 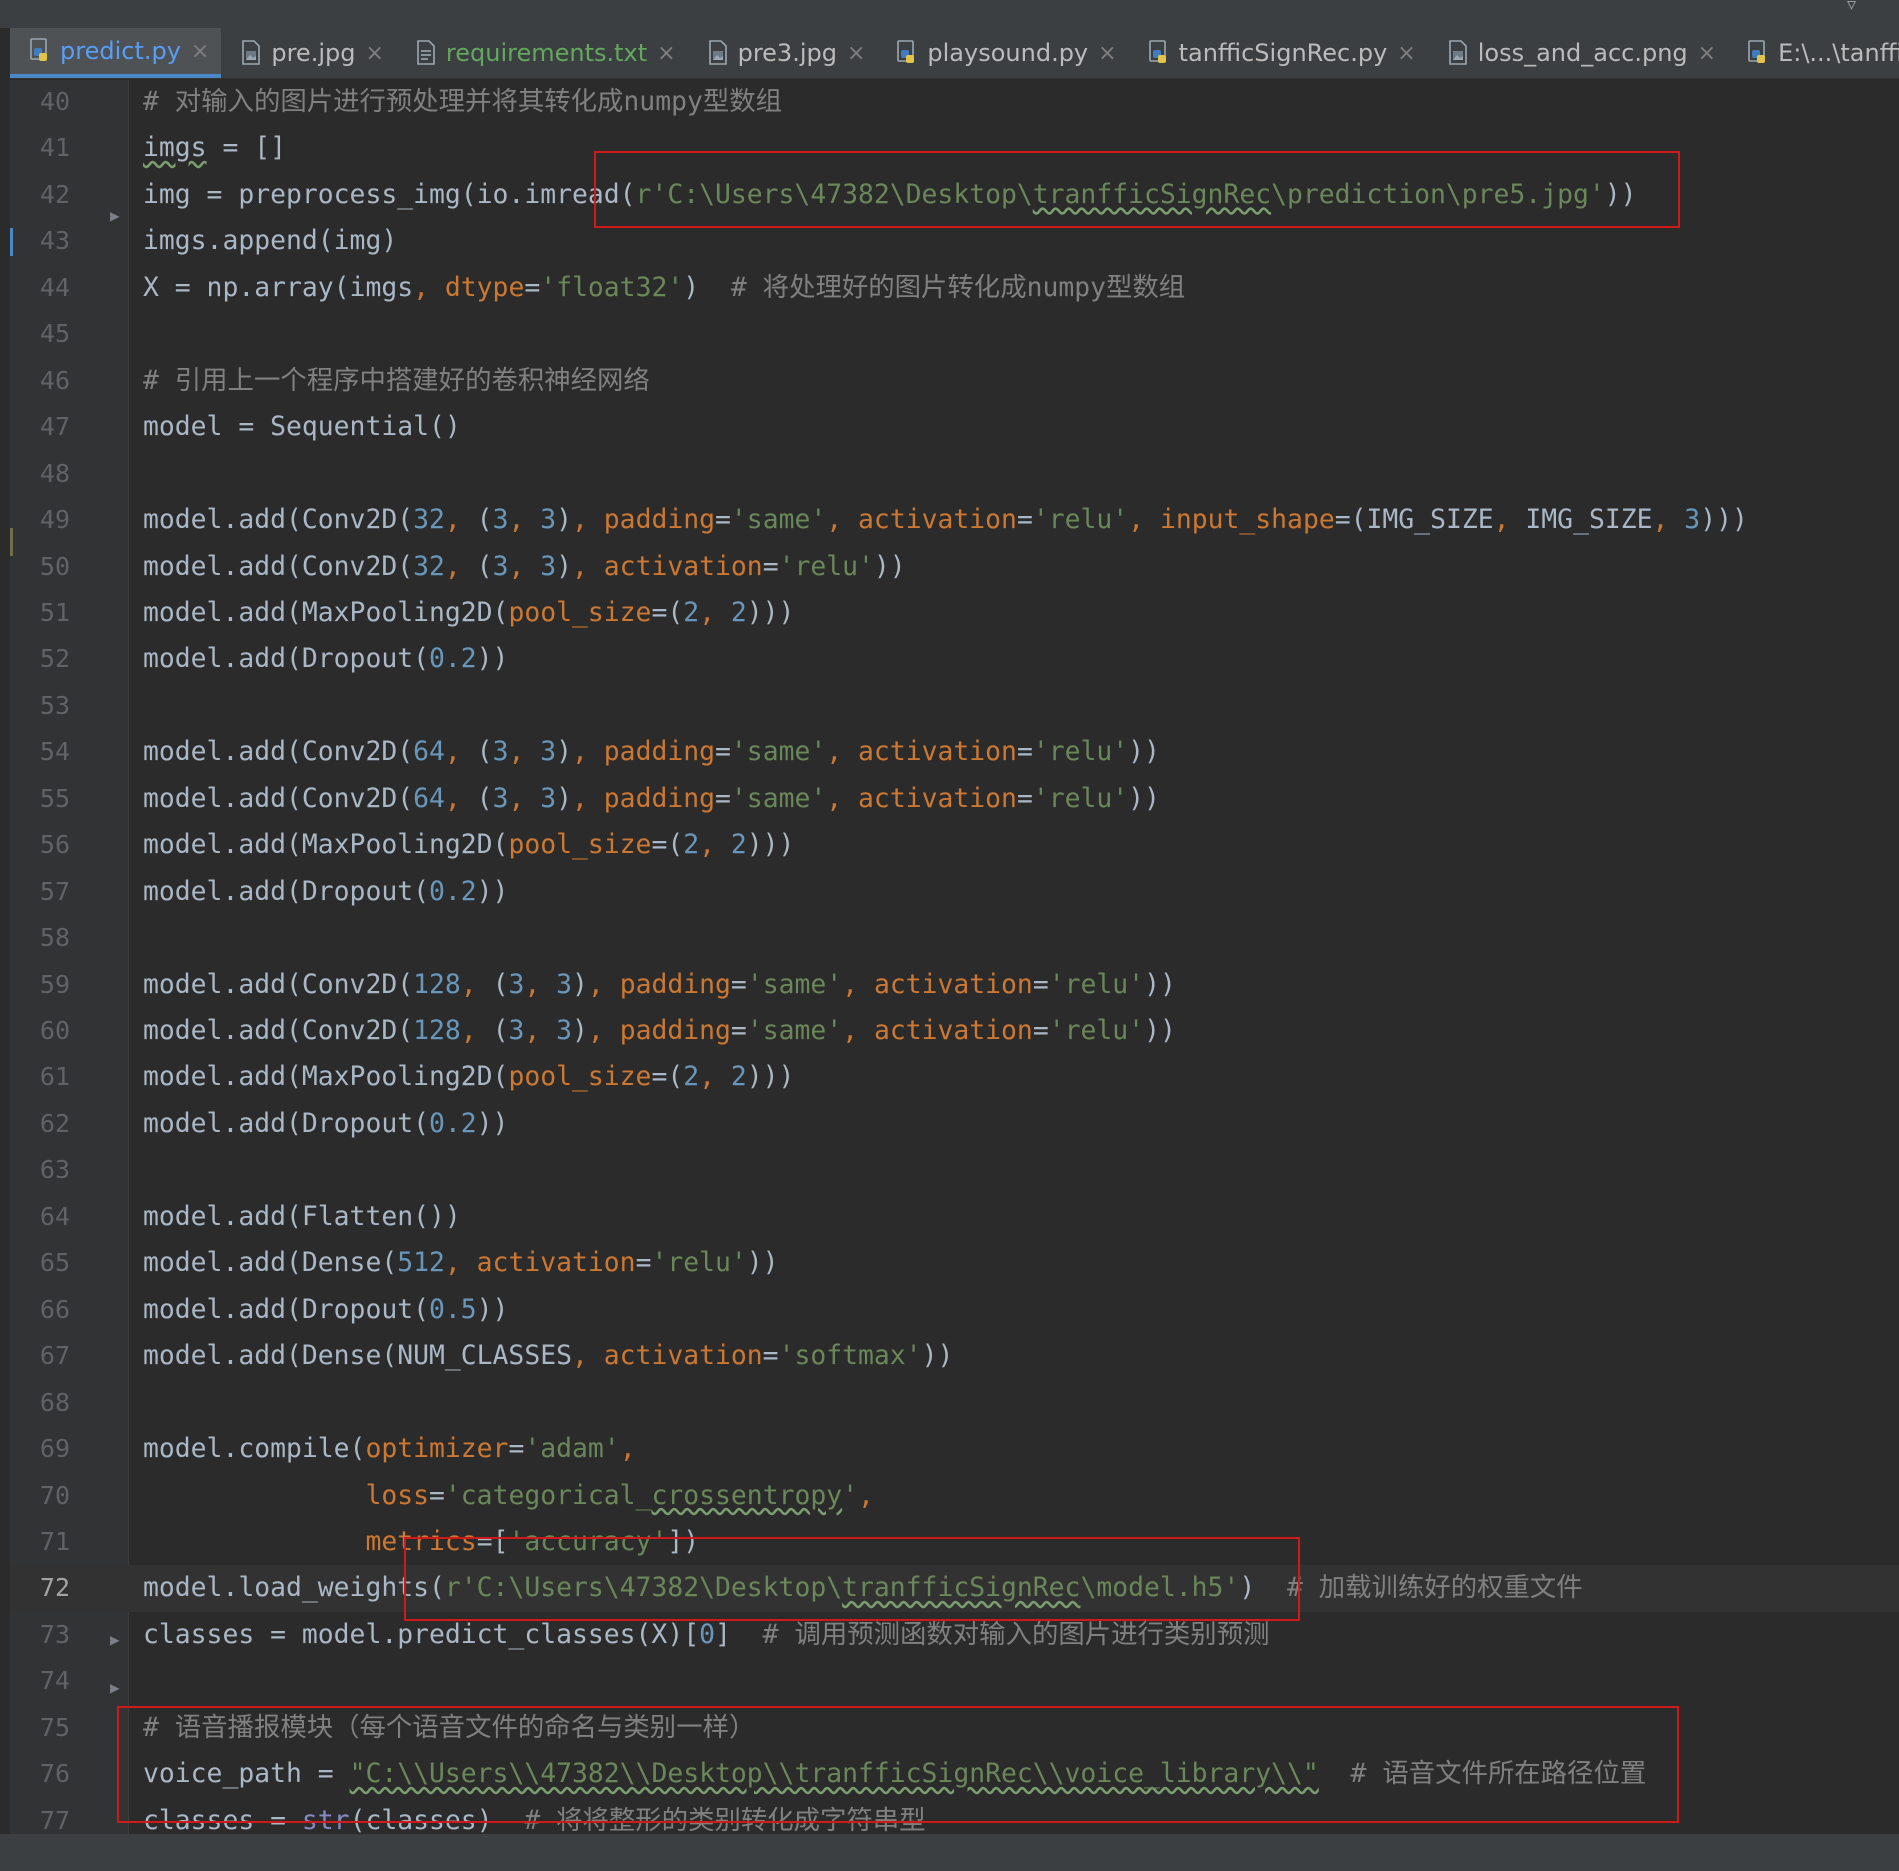 I want to click on code-line: 47 model = Sequential(), so click(x=954, y=427).